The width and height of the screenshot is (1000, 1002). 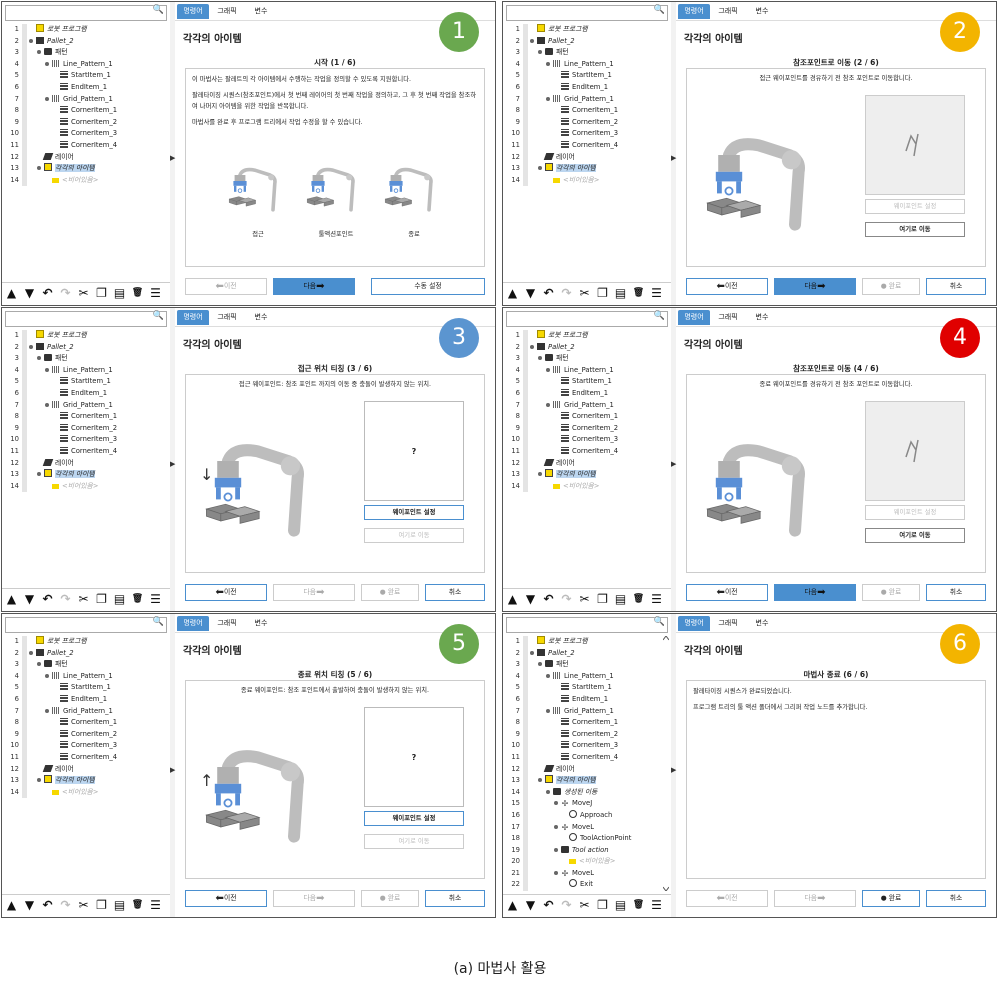 What do you see at coordinates (587, 839) in the screenshot?
I see `tree-row: 18 ToolActionPoint` at bounding box center [587, 839].